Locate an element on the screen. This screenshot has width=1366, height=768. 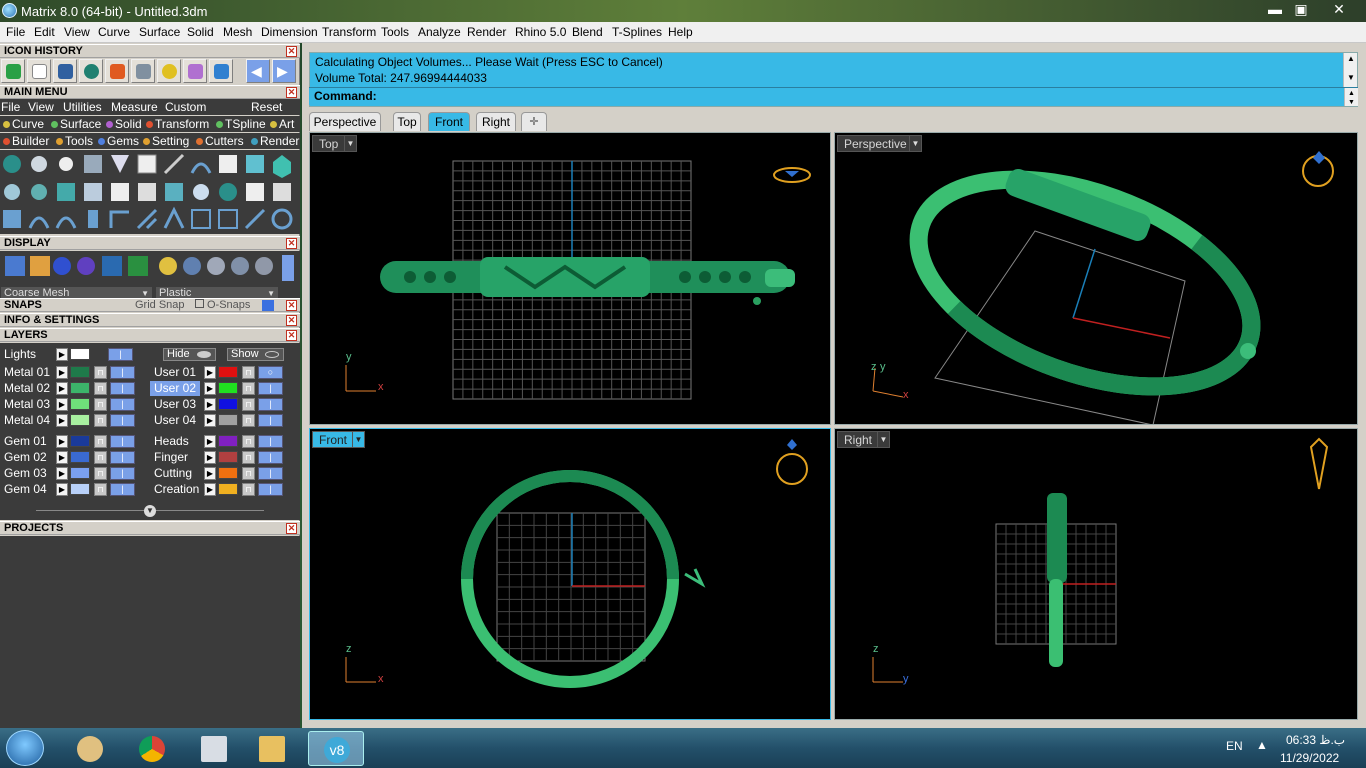
menu-tsplines: T-Splines is located at coordinates (637, 32).